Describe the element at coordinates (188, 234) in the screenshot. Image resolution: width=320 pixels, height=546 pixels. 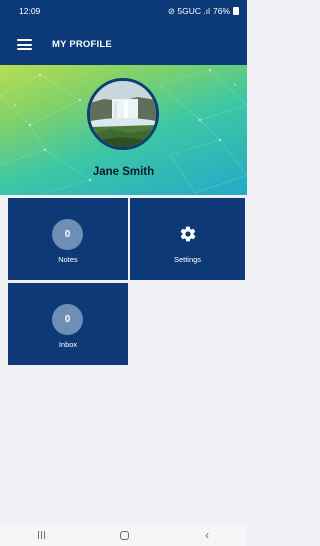
I see `gear-icon` at that location.